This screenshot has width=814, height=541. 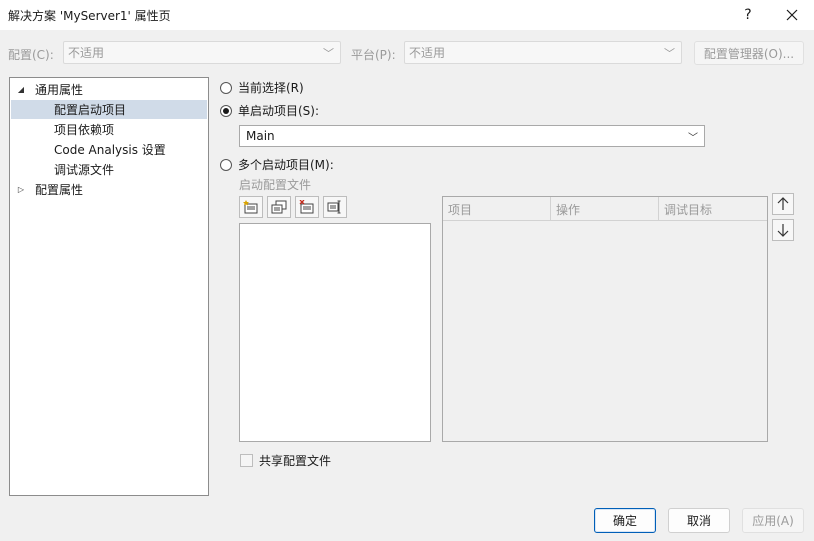 I want to click on config-value: 不适用, so click(x=86, y=53).